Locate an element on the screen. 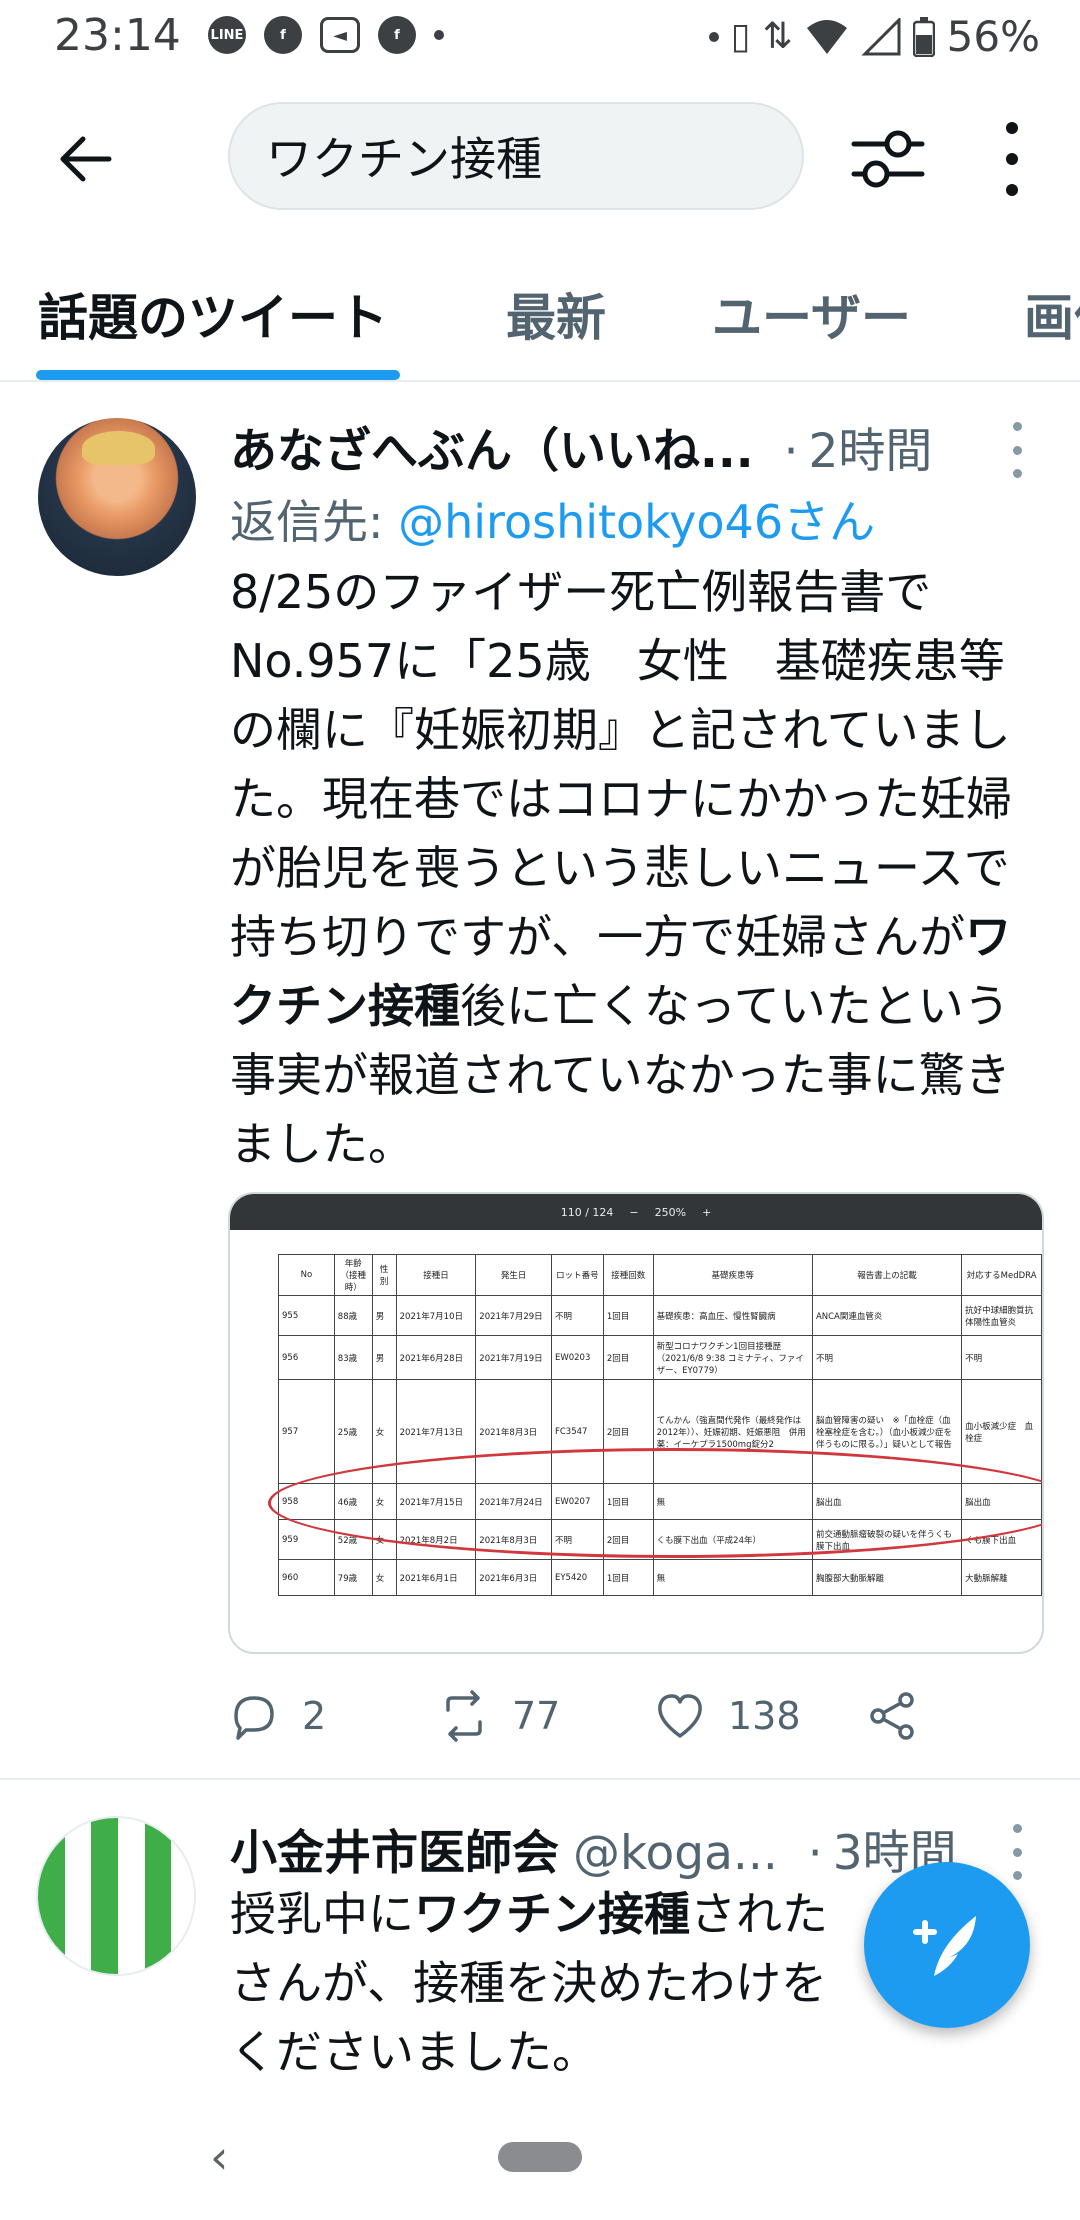  table-cell: EY5420 is located at coordinates (577, 1577).